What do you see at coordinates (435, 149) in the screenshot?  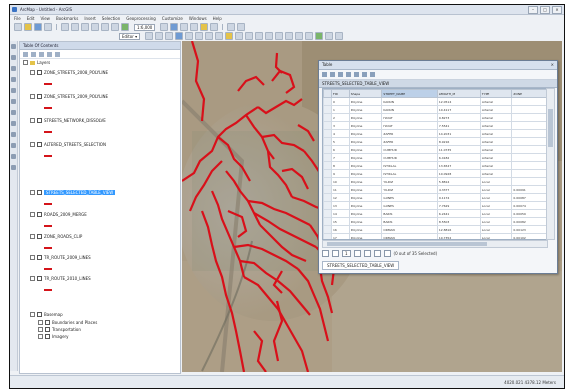 I see `table-row: 6 Polyline CUMHUR 11.0735 Arterial` at bounding box center [435, 149].